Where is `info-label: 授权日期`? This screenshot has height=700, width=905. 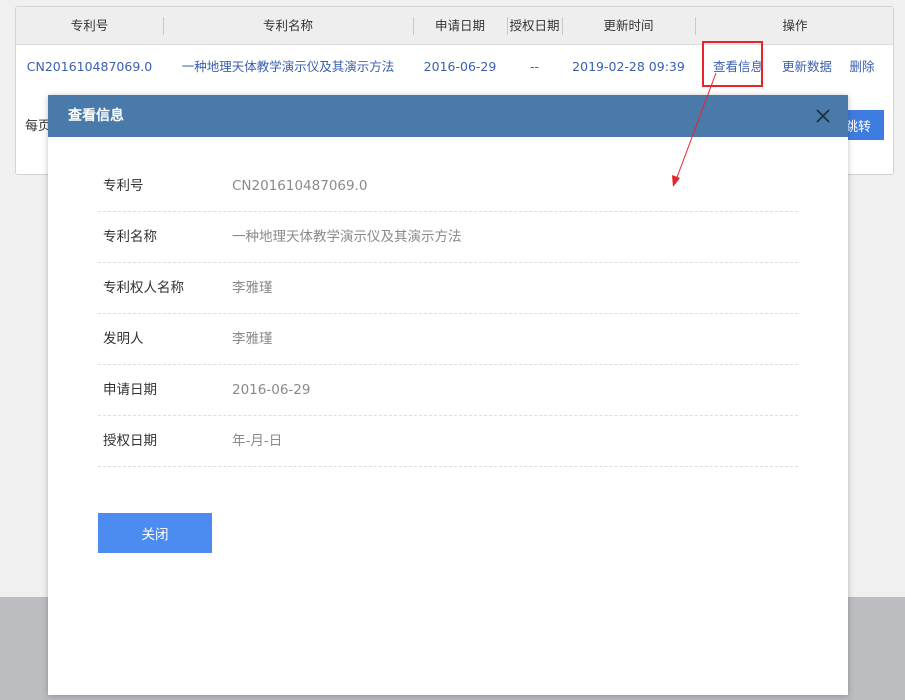 info-label: 授权日期 is located at coordinates (130, 441).